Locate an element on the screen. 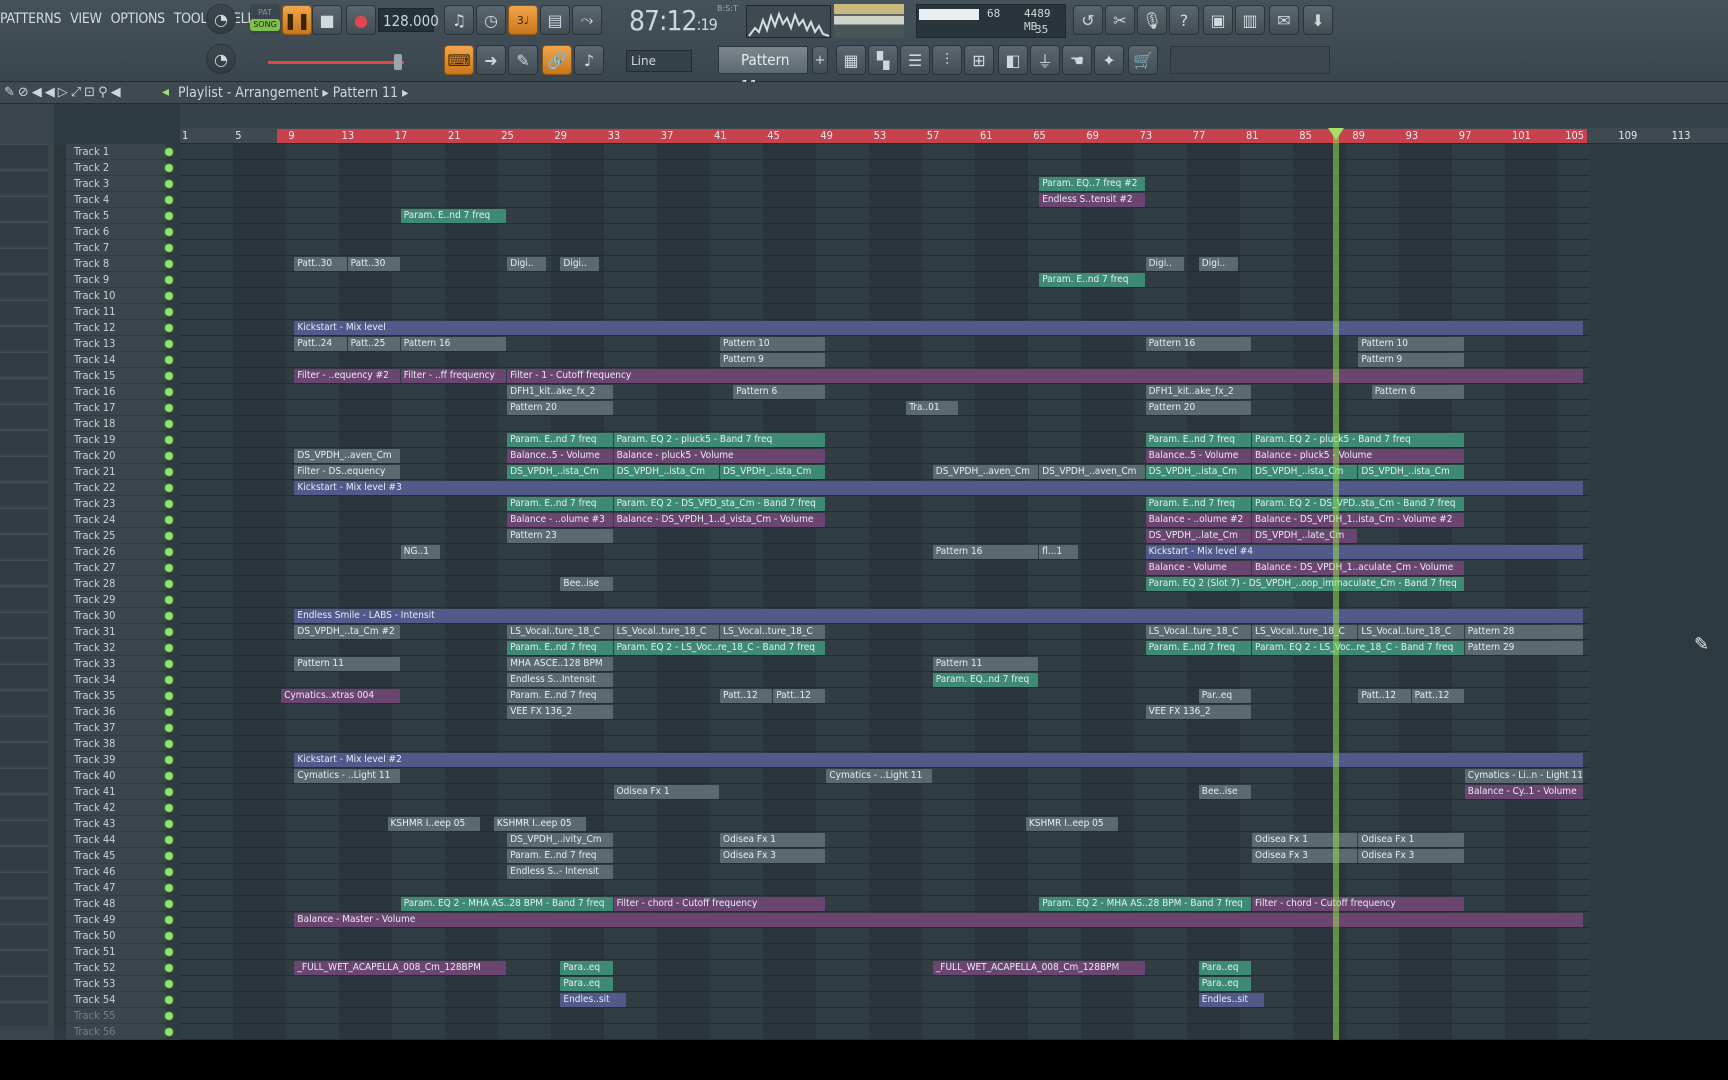  track-name: Track 30 is located at coordinates (94, 615).